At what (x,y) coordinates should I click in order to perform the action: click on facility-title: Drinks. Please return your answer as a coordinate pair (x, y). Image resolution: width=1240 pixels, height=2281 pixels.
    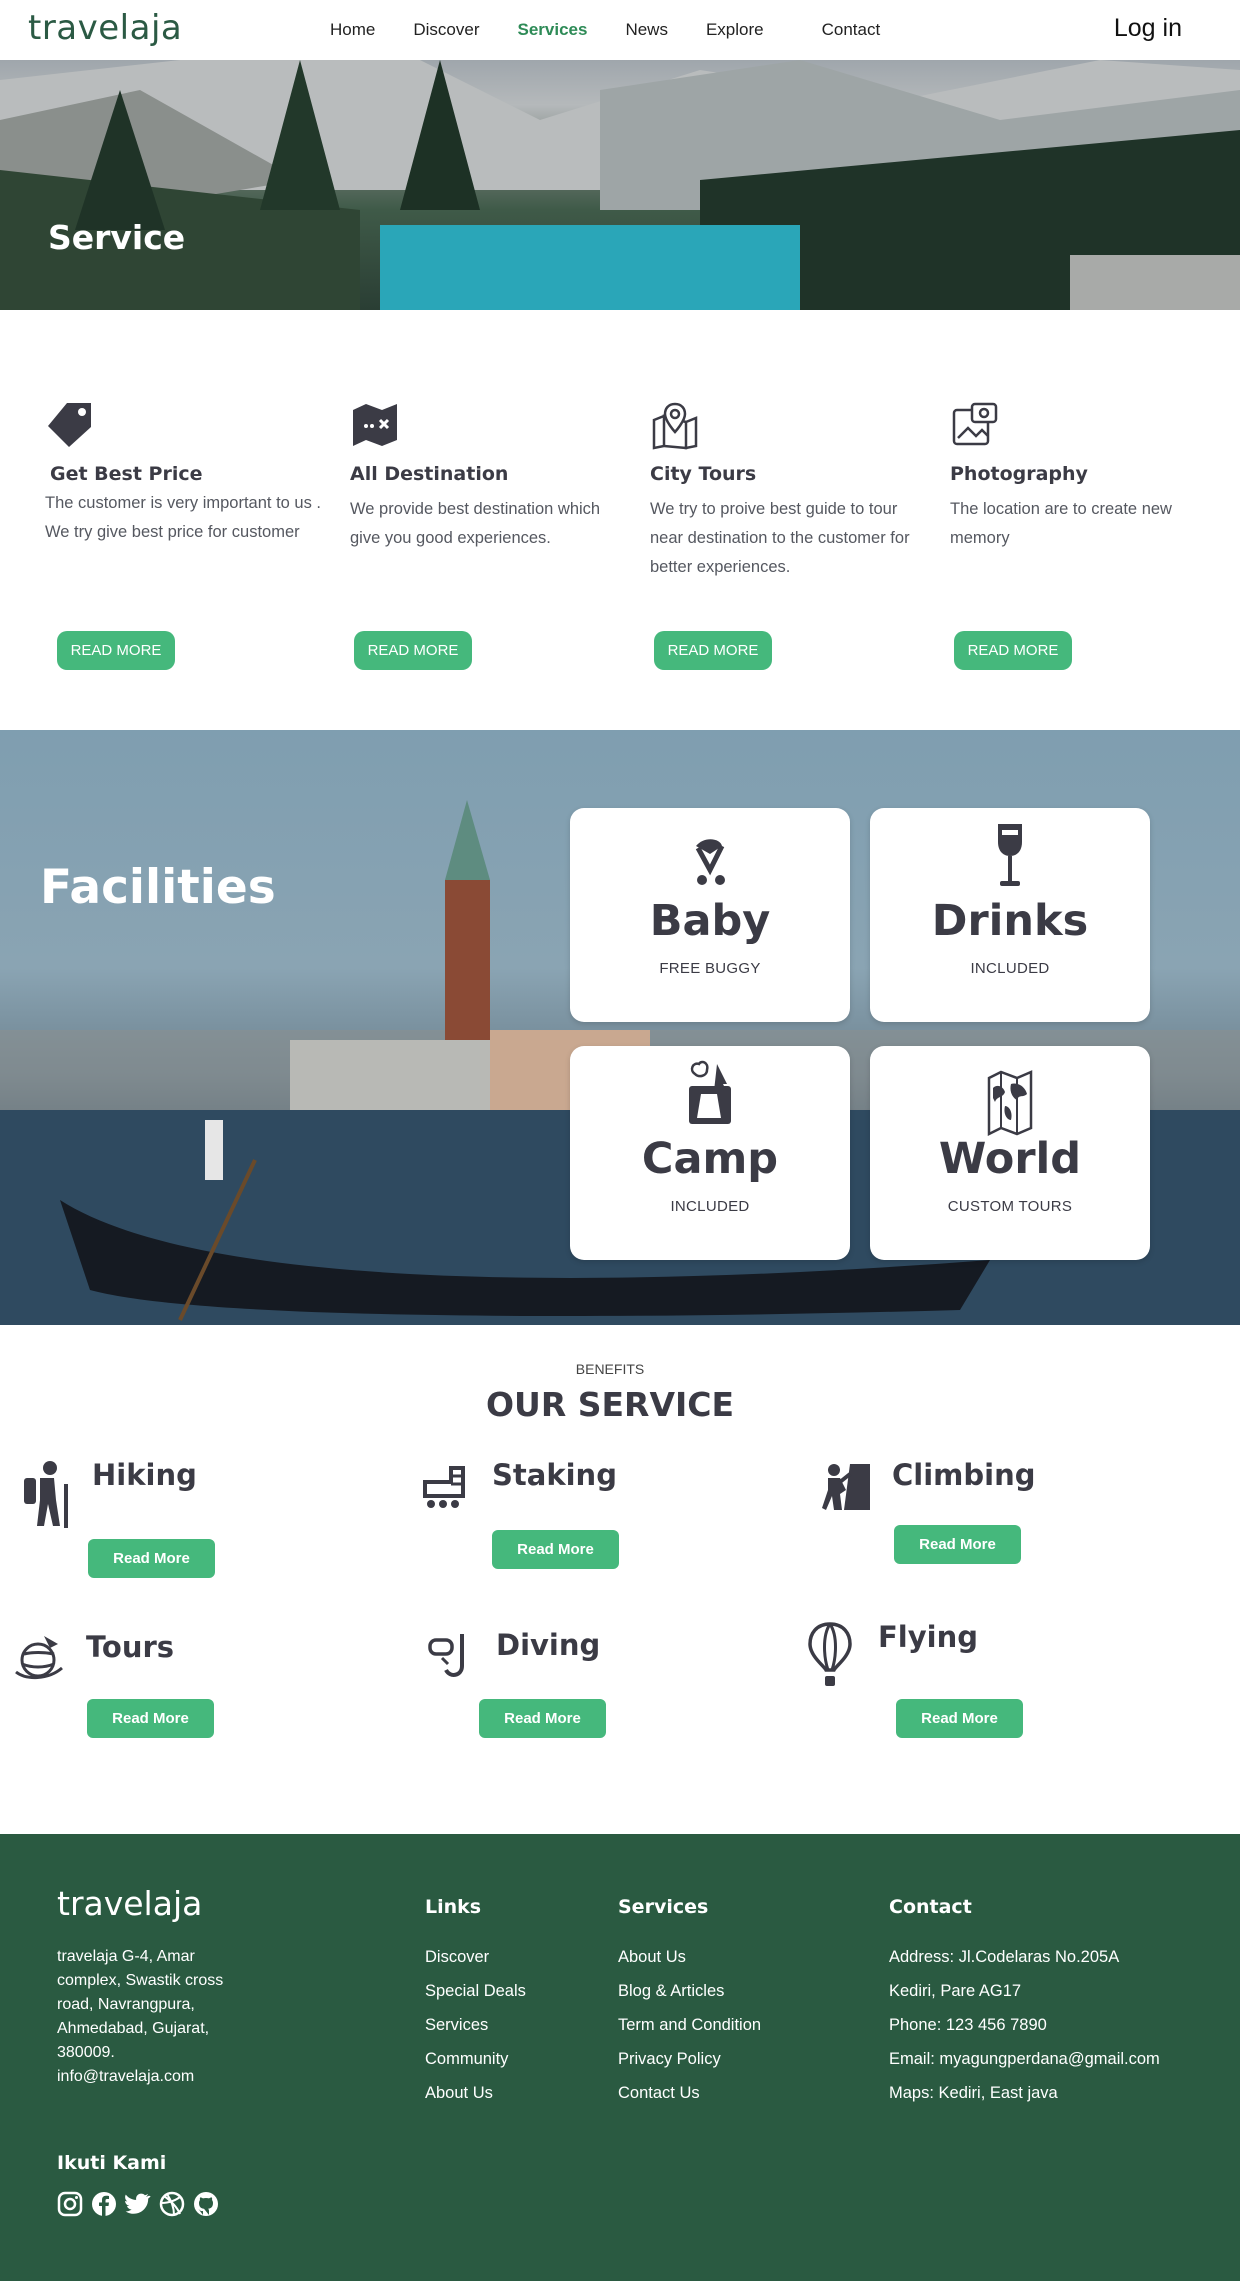
    Looking at the image, I should click on (1010, 921).